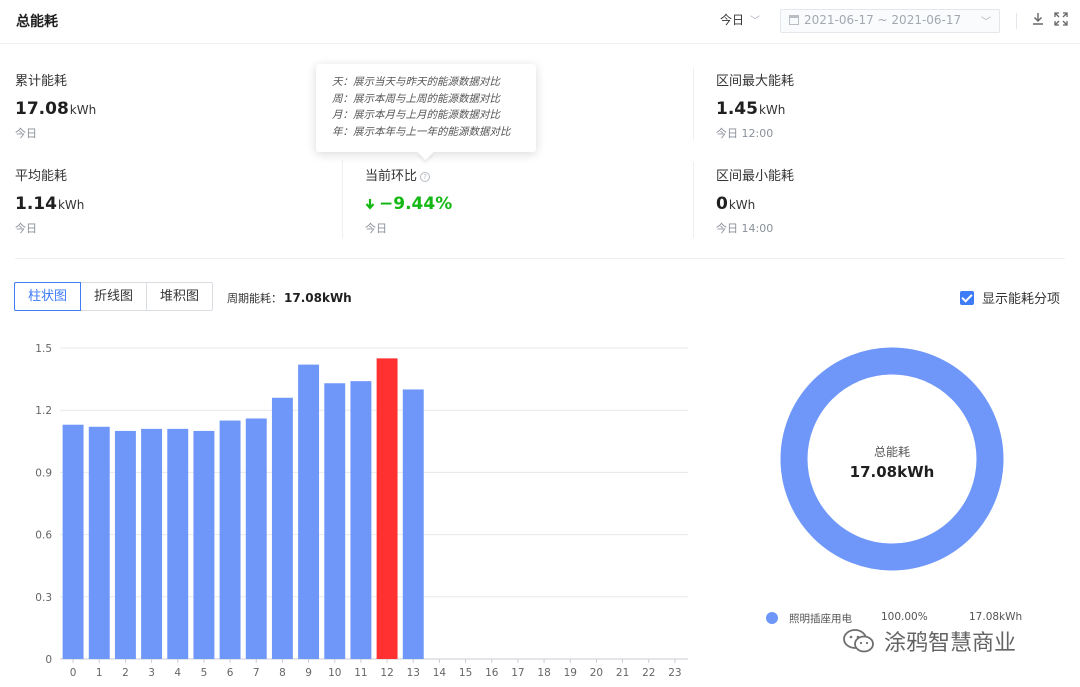 Image resolution: width=1080 pixels, height=687 pixels. Describe the element at coordinates (1021, 299) in the screenshot. I see `show-items-label: 显示能耗分项` at that location.